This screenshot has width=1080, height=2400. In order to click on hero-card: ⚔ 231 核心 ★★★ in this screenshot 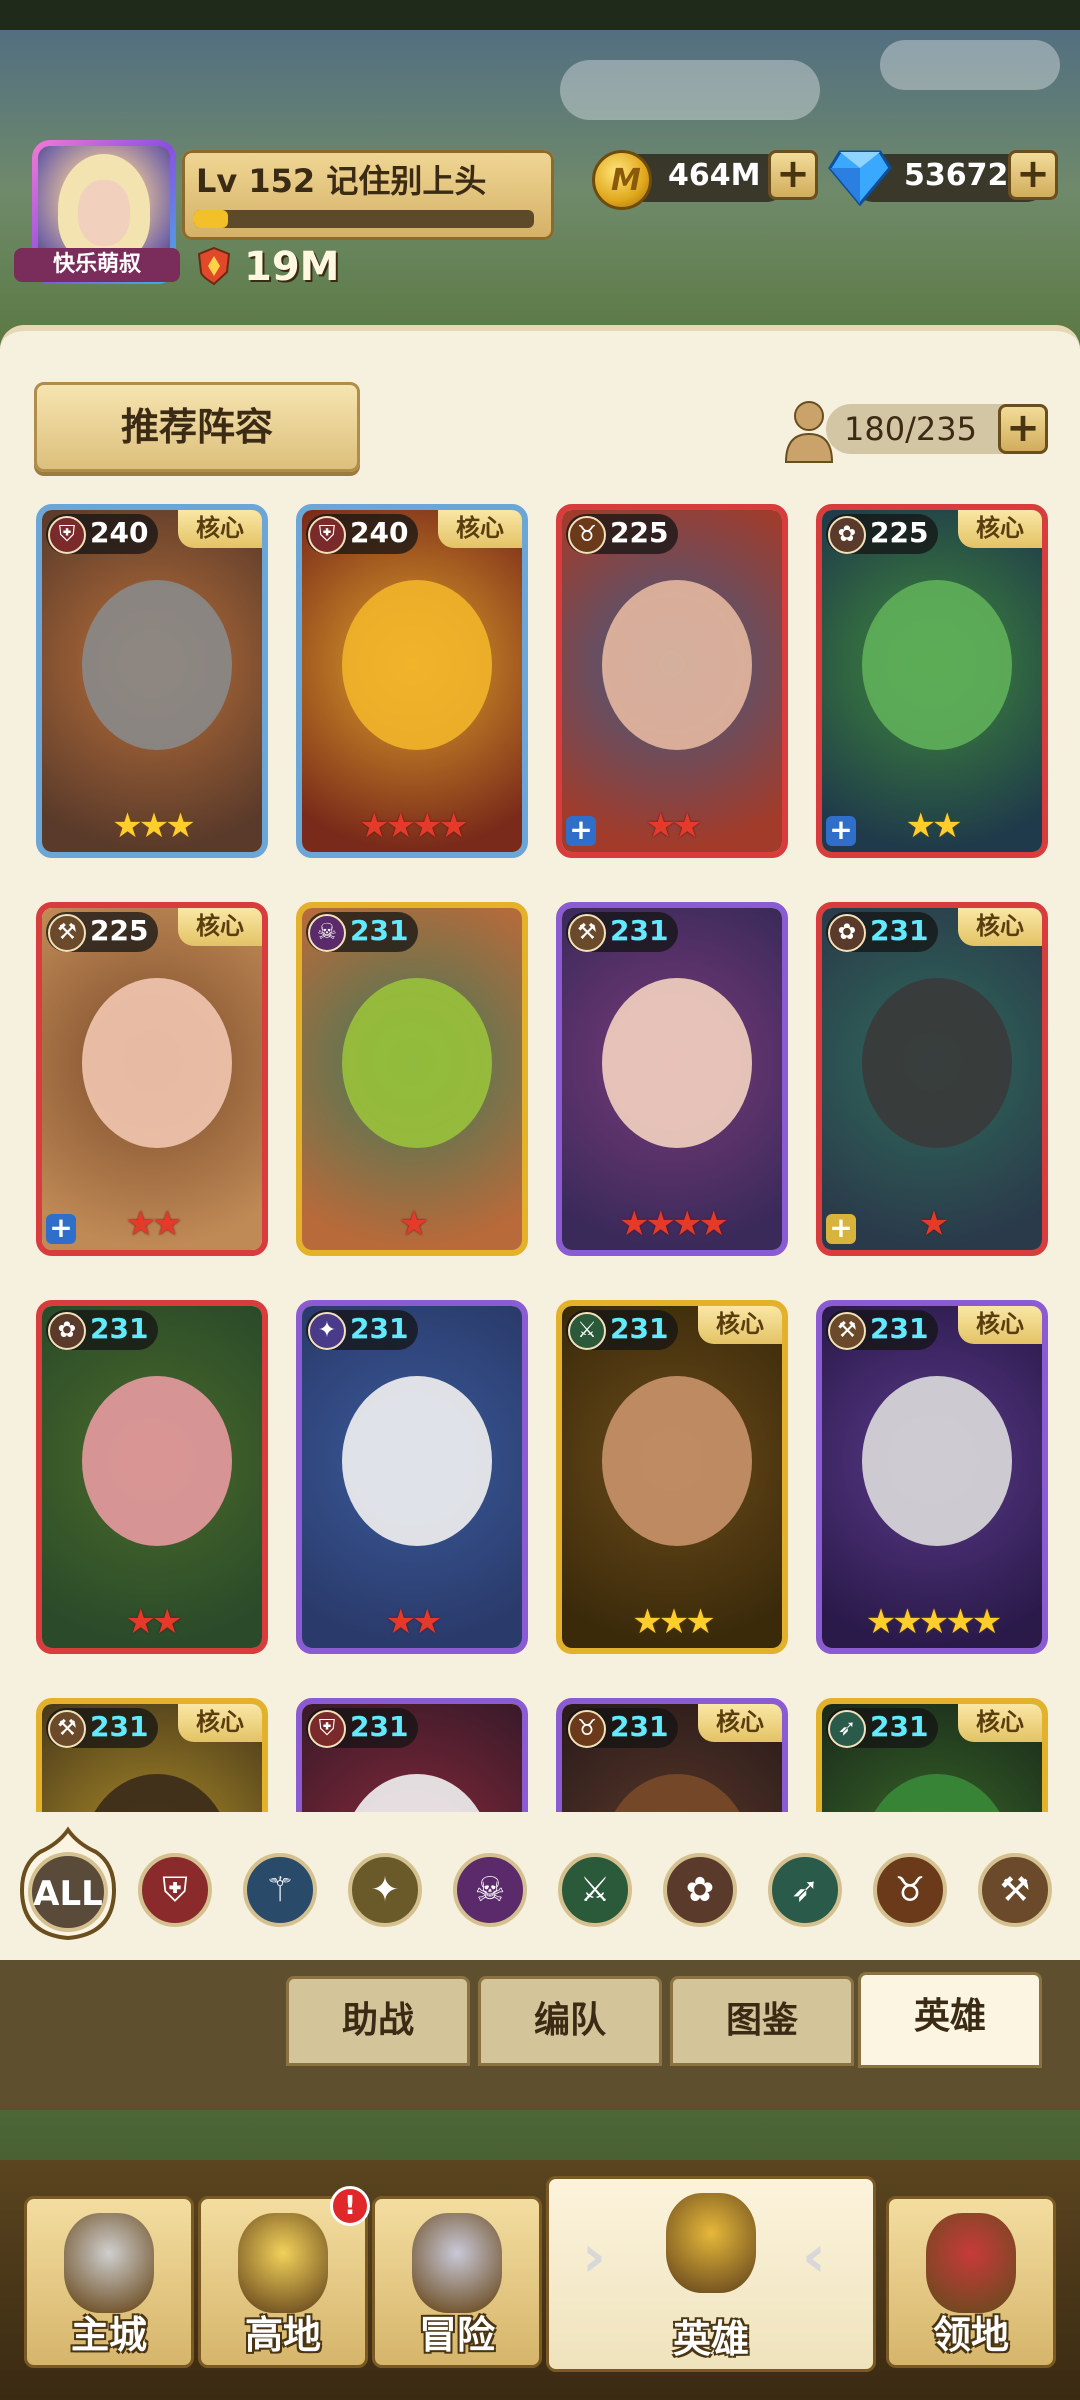, I will do `click(672, 1477)`.